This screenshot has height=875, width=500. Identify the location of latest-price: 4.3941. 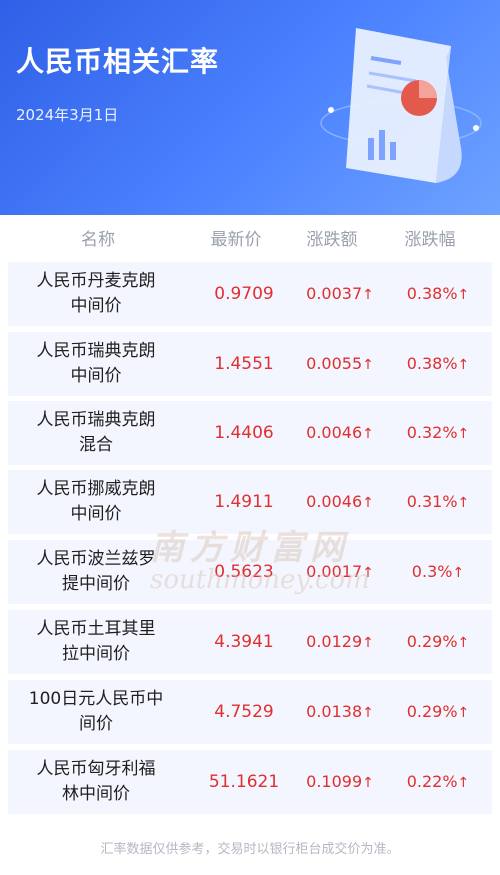
(244, 642).